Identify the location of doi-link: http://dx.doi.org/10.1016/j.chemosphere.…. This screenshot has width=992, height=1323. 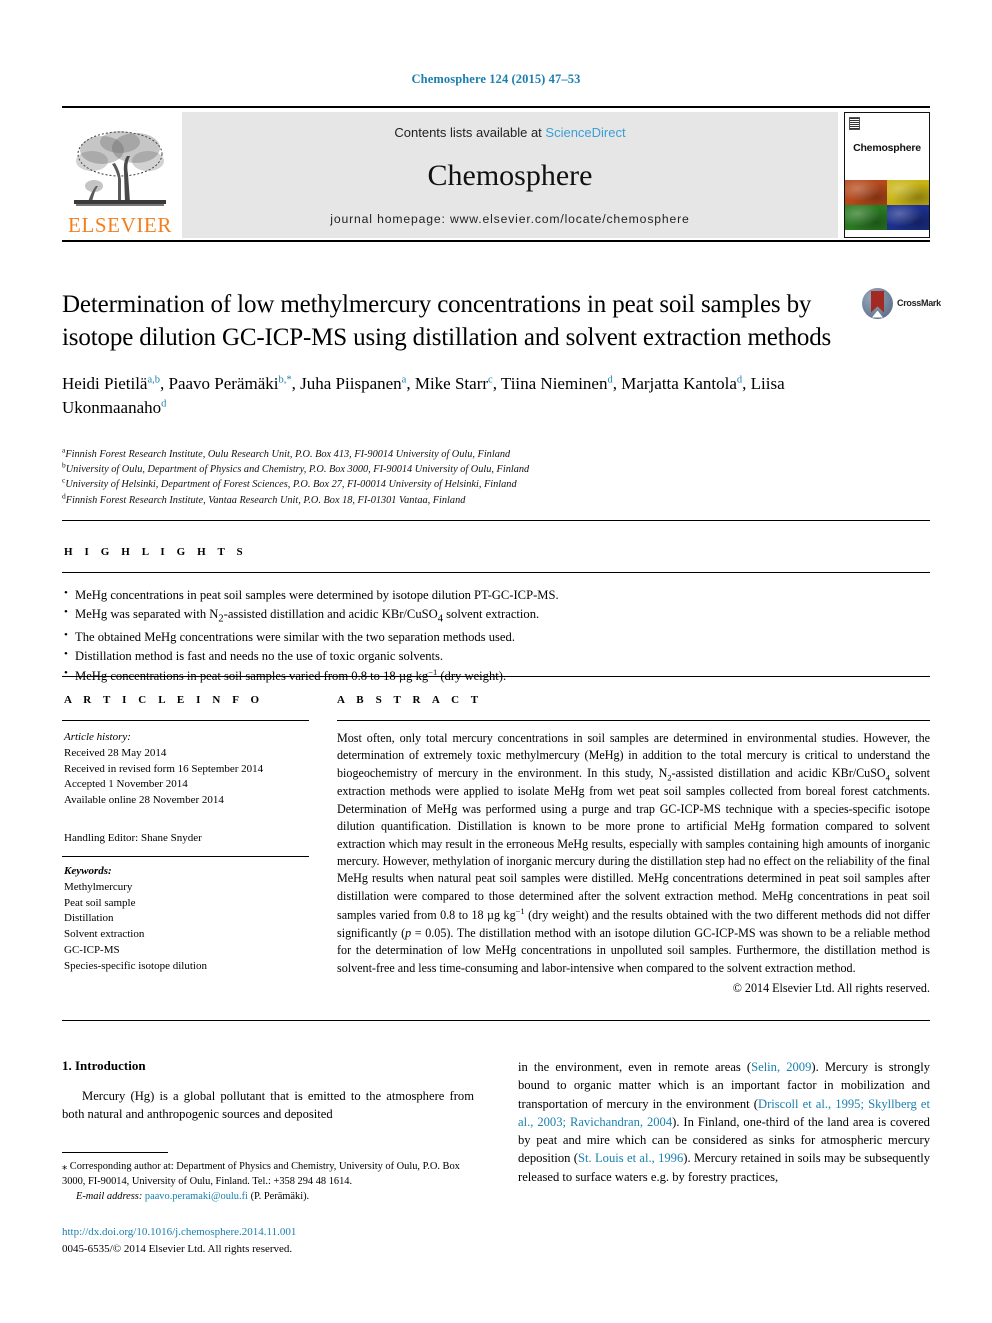
(272, 1232).